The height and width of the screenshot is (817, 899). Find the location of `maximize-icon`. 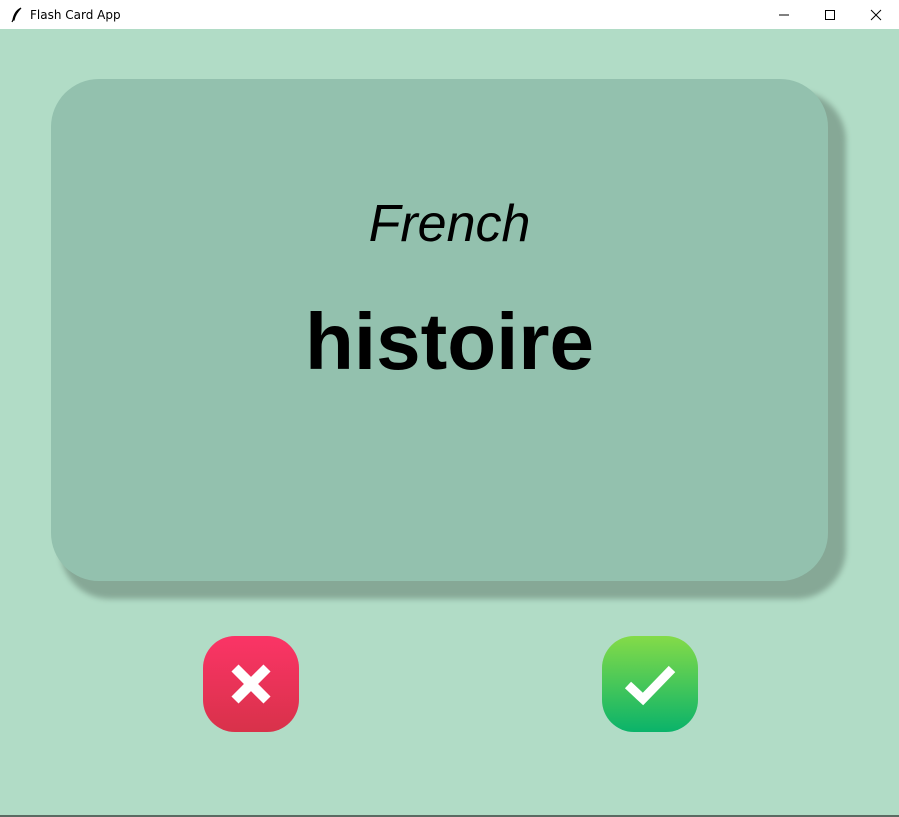

maximize-icon is located at coordinates (830, 14).